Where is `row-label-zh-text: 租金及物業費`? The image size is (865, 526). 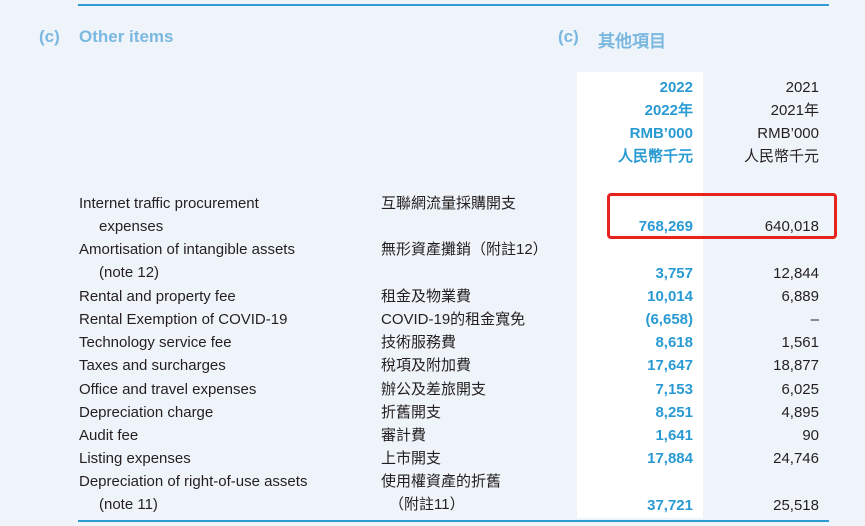
row-label-zh-text: 租金及物業費 is located at coordinates (426, 296).